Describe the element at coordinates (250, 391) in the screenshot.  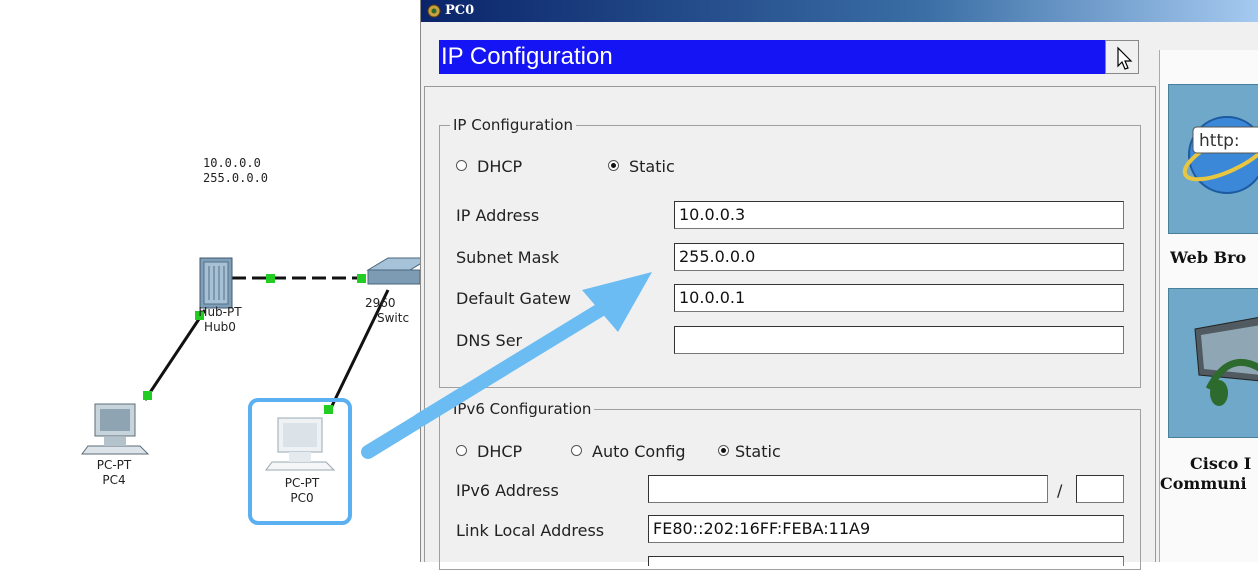
I see `topology-links` at that location.